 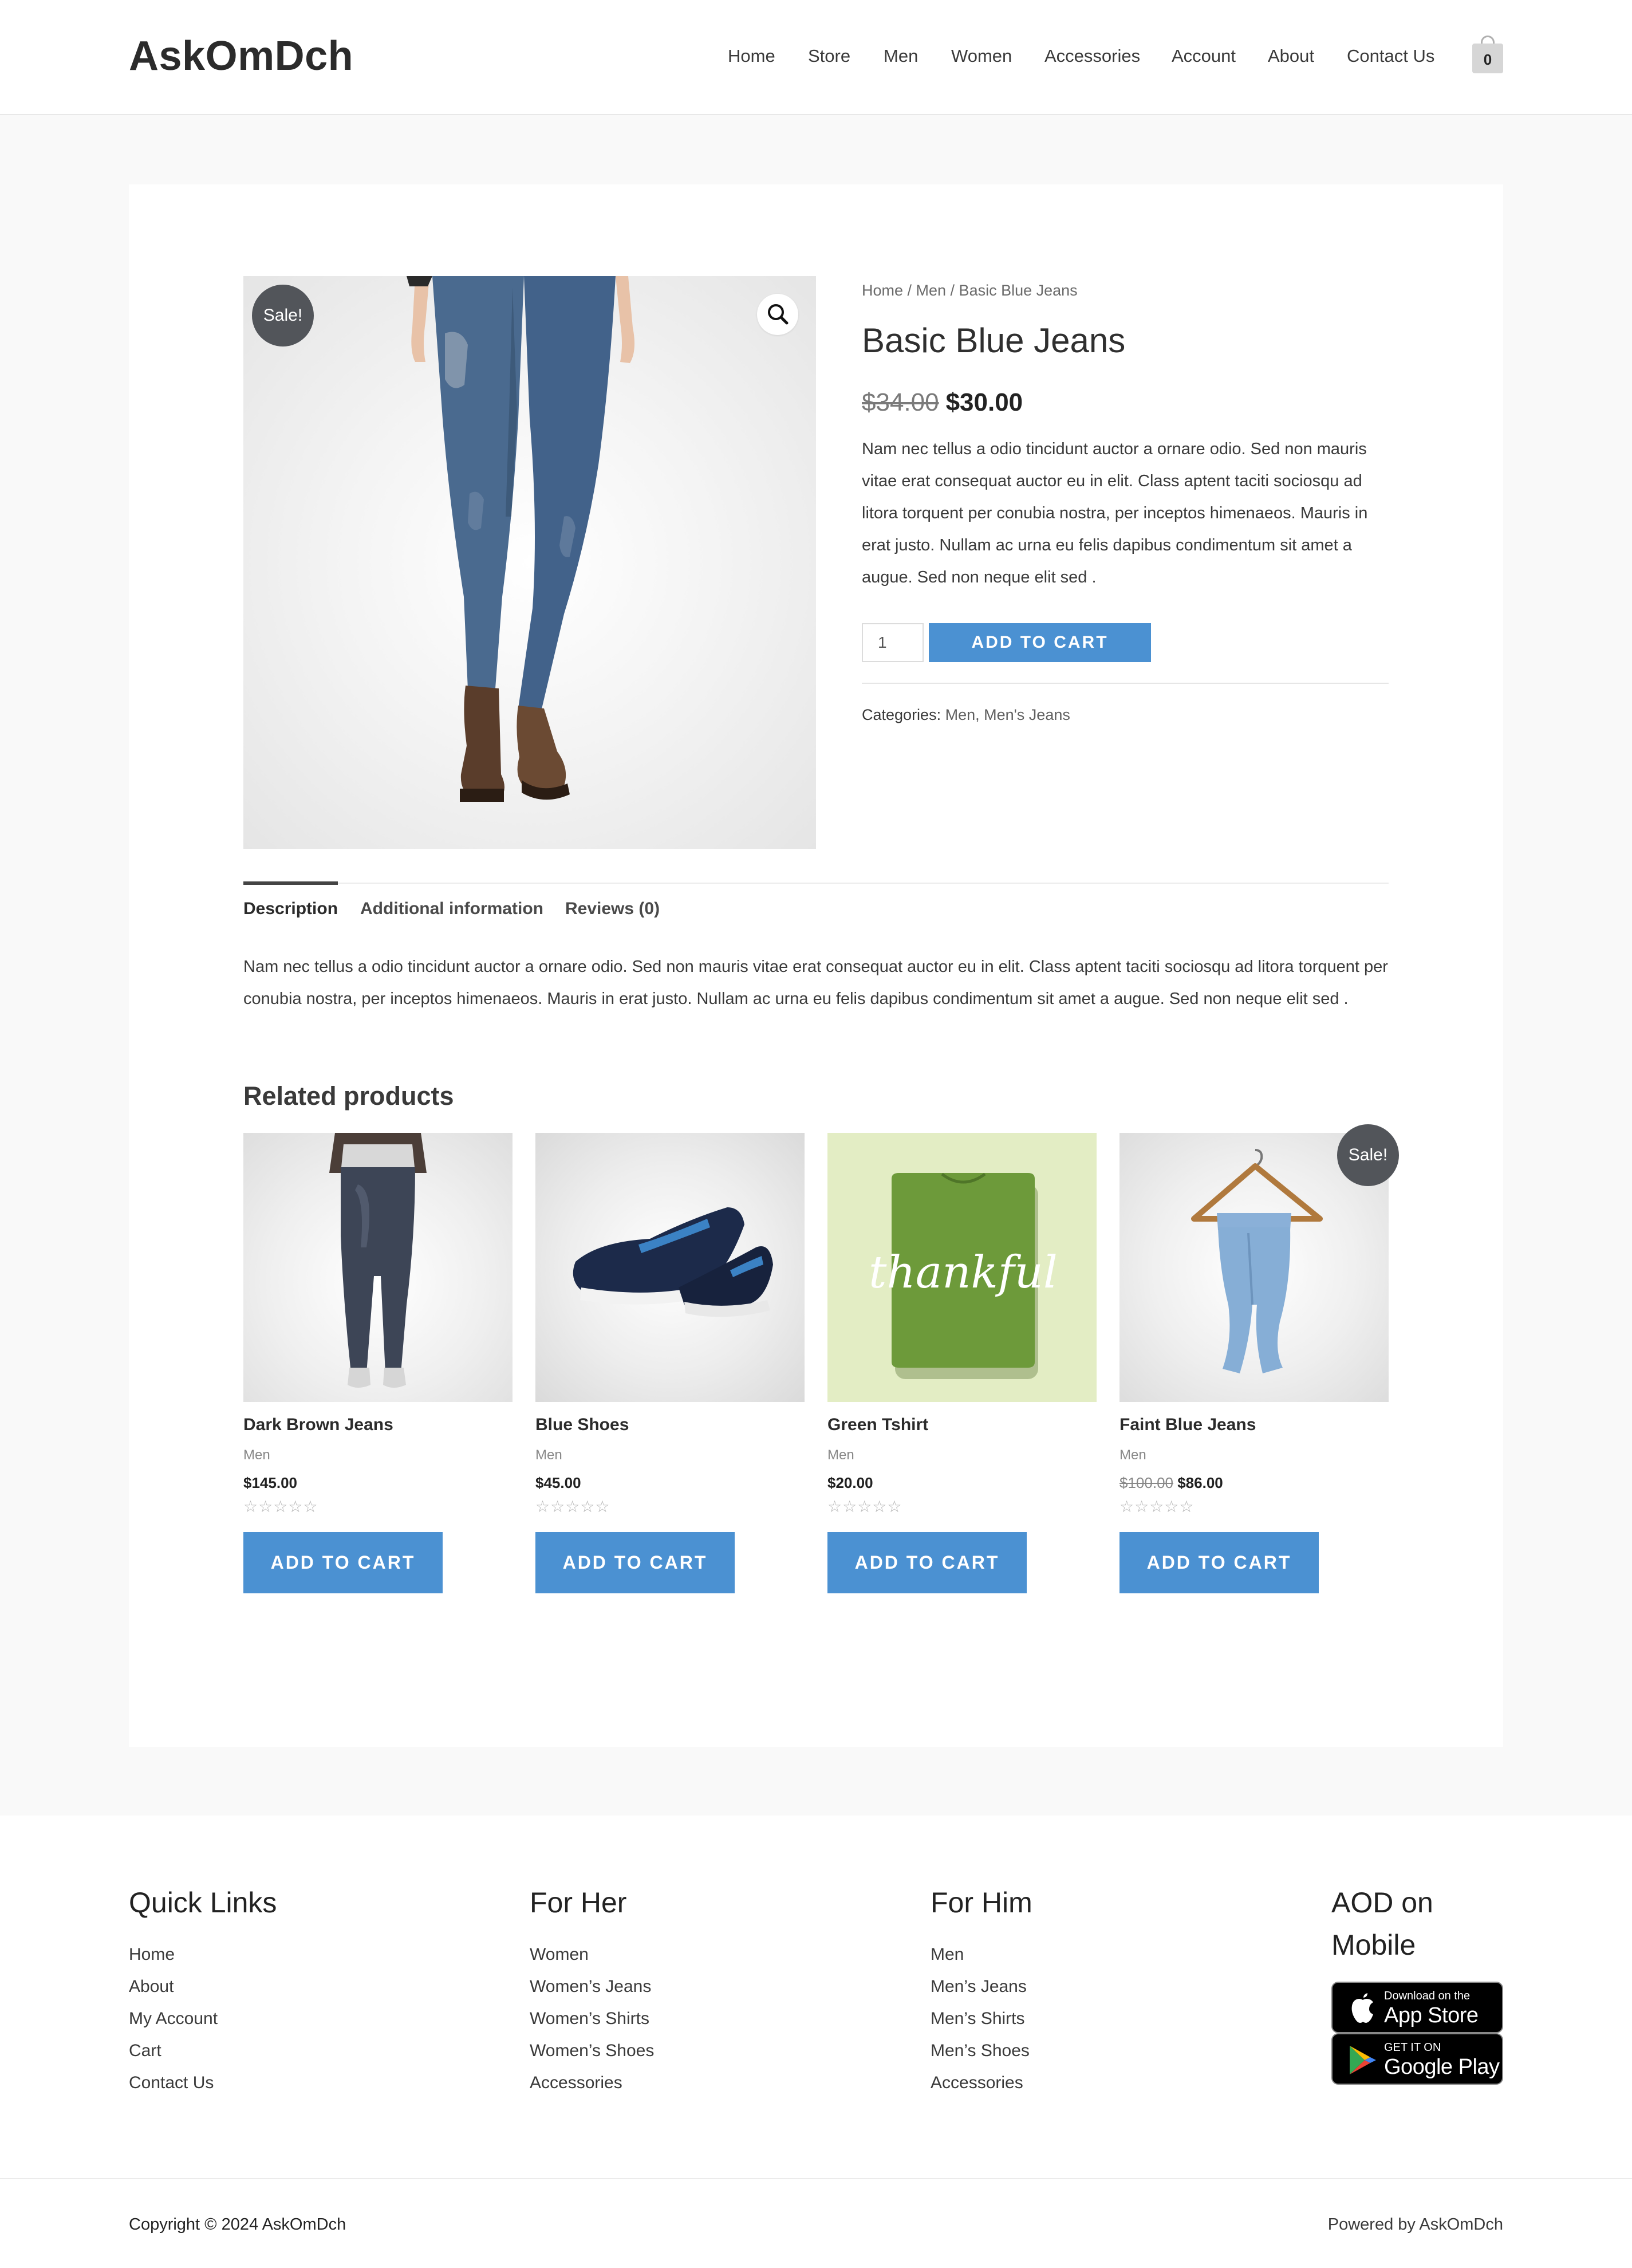 I want to click on powered-by-text: Powered by AskOmDch, so click(x=1415, y=2224).